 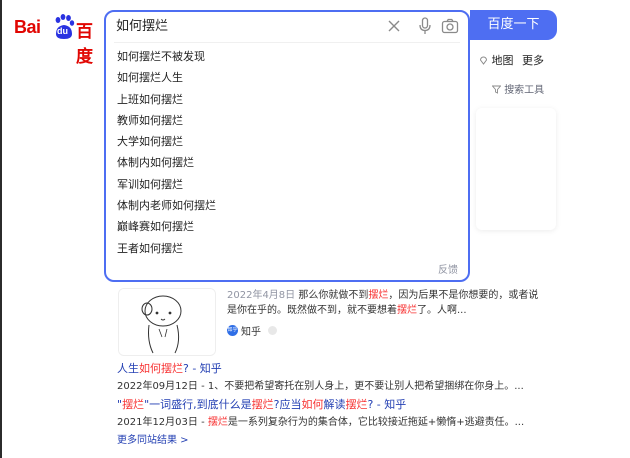 I want to click on camera-icon, so click(x=450, y=26).